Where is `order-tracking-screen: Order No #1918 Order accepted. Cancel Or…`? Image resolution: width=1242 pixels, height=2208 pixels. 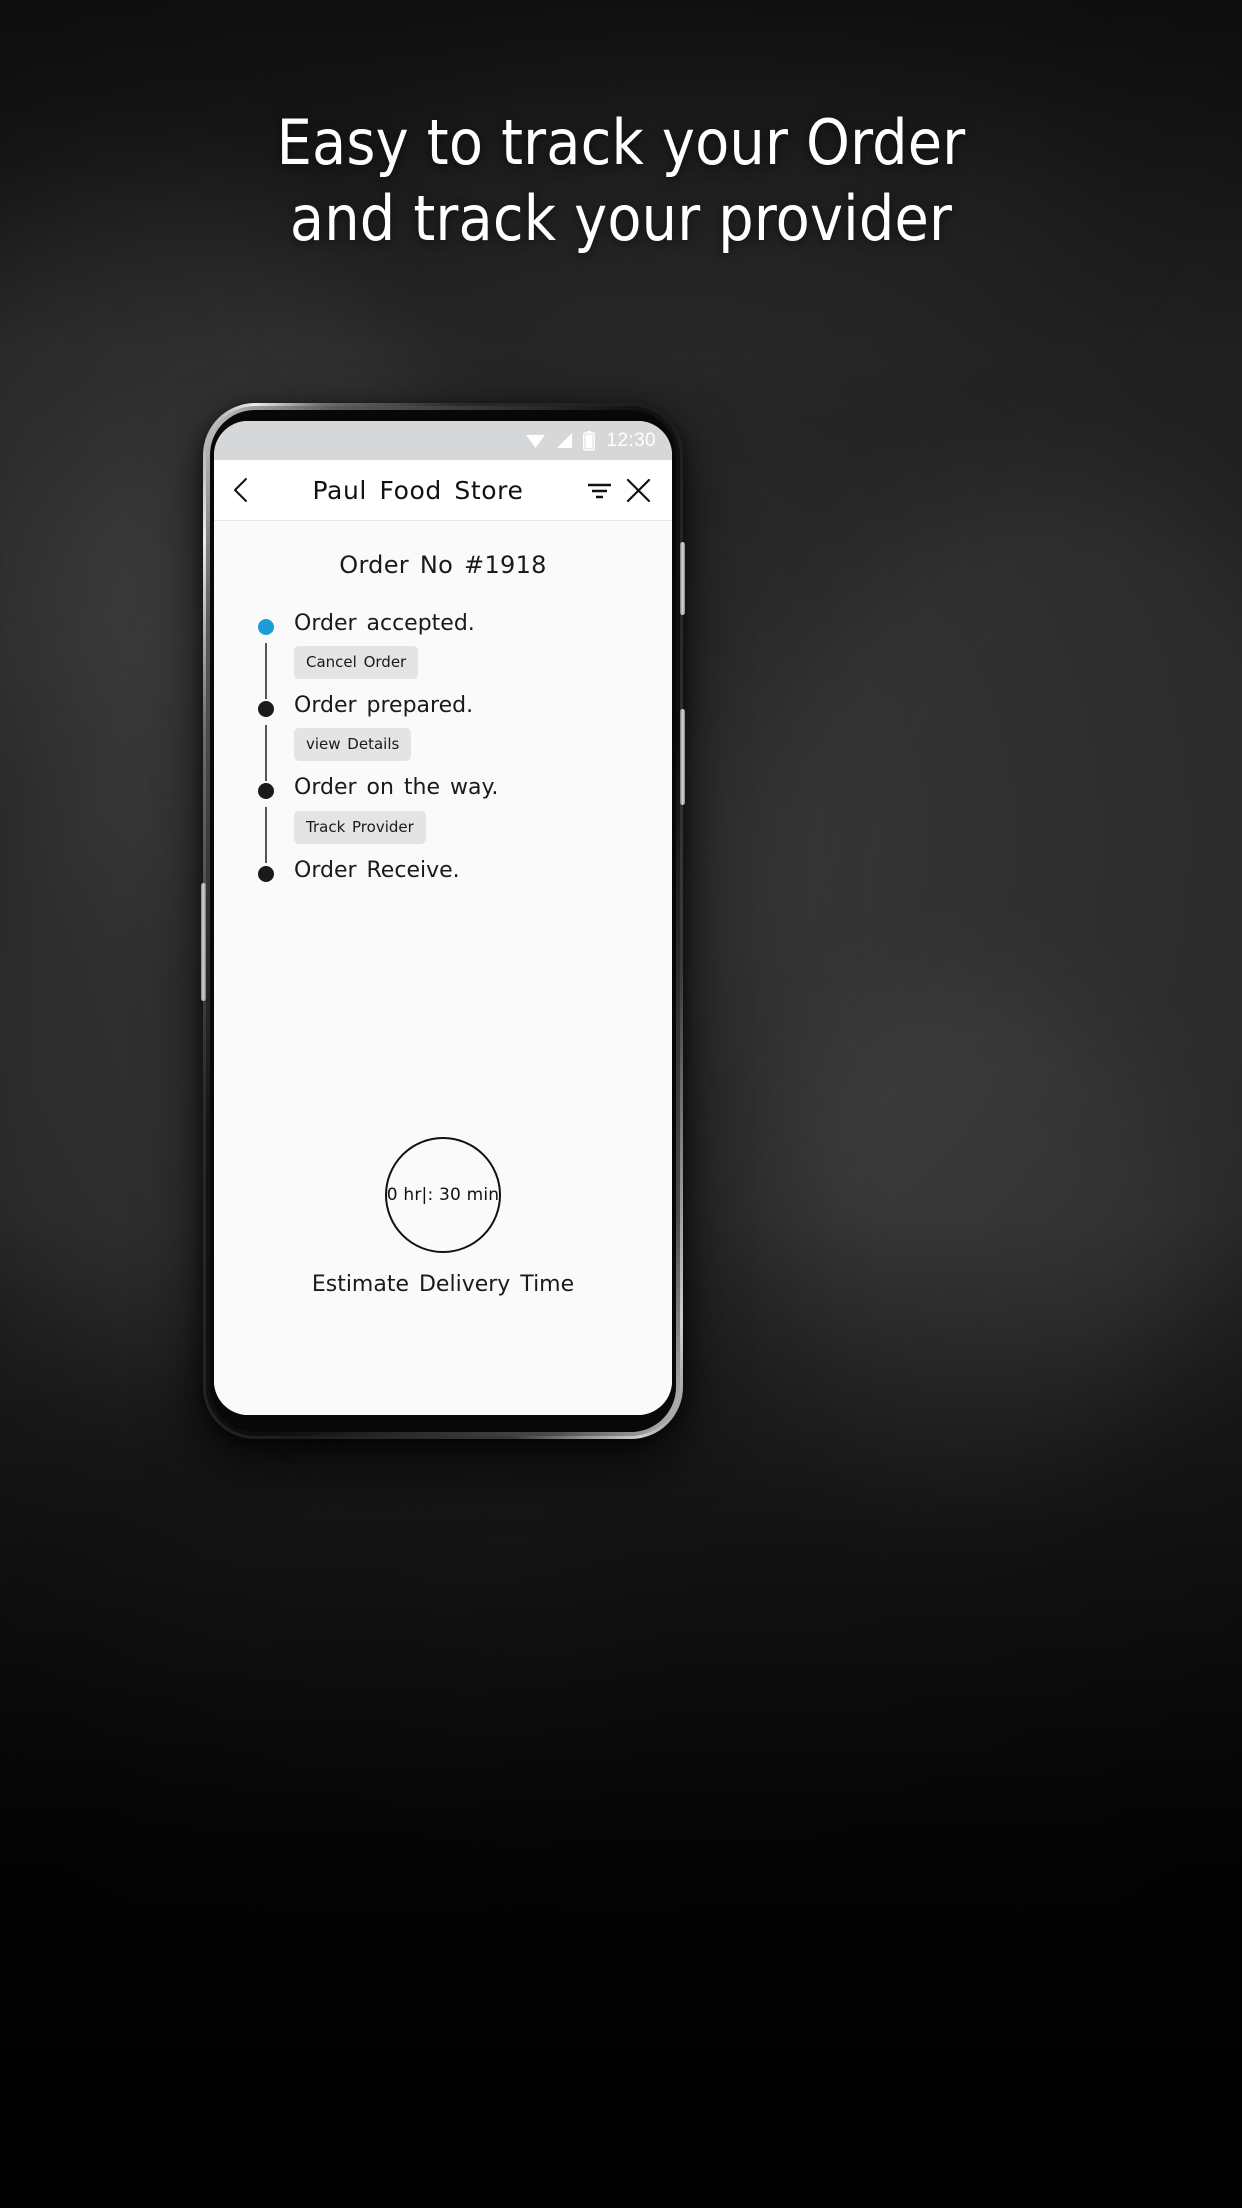 order-tracking-screen: Order No #1918 Order accepted. Cancel Or… is located at coordinates (443, 968).